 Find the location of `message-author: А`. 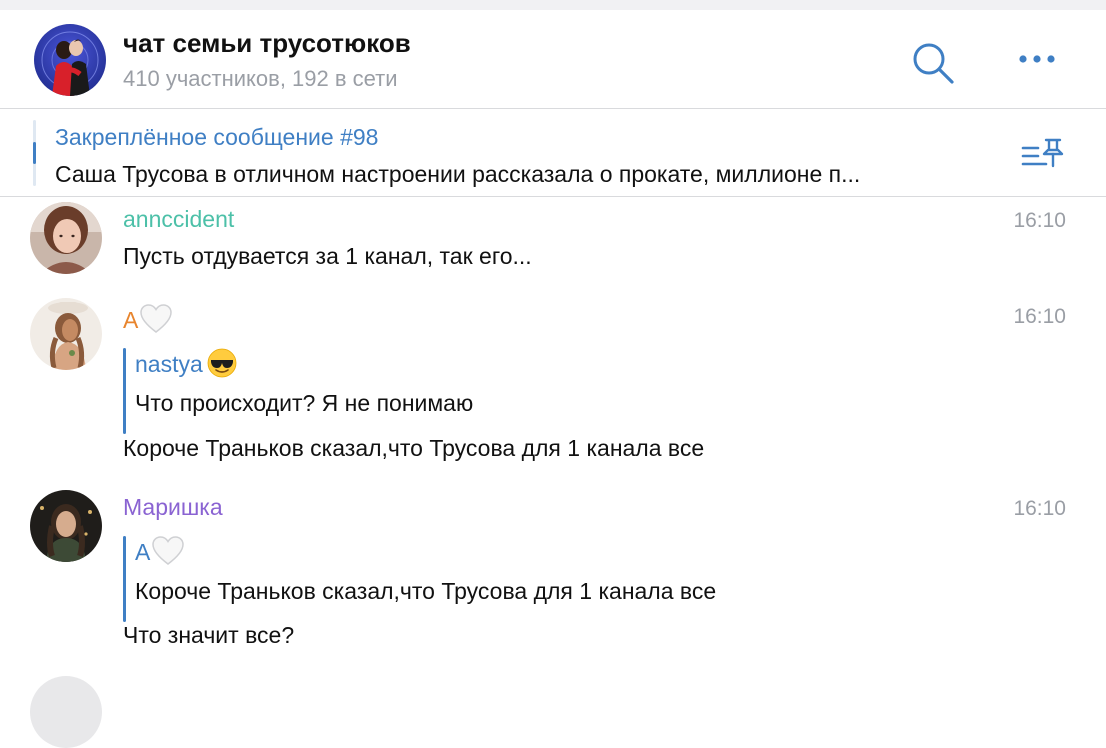

message-author: А is located at coordinates (148, 319).